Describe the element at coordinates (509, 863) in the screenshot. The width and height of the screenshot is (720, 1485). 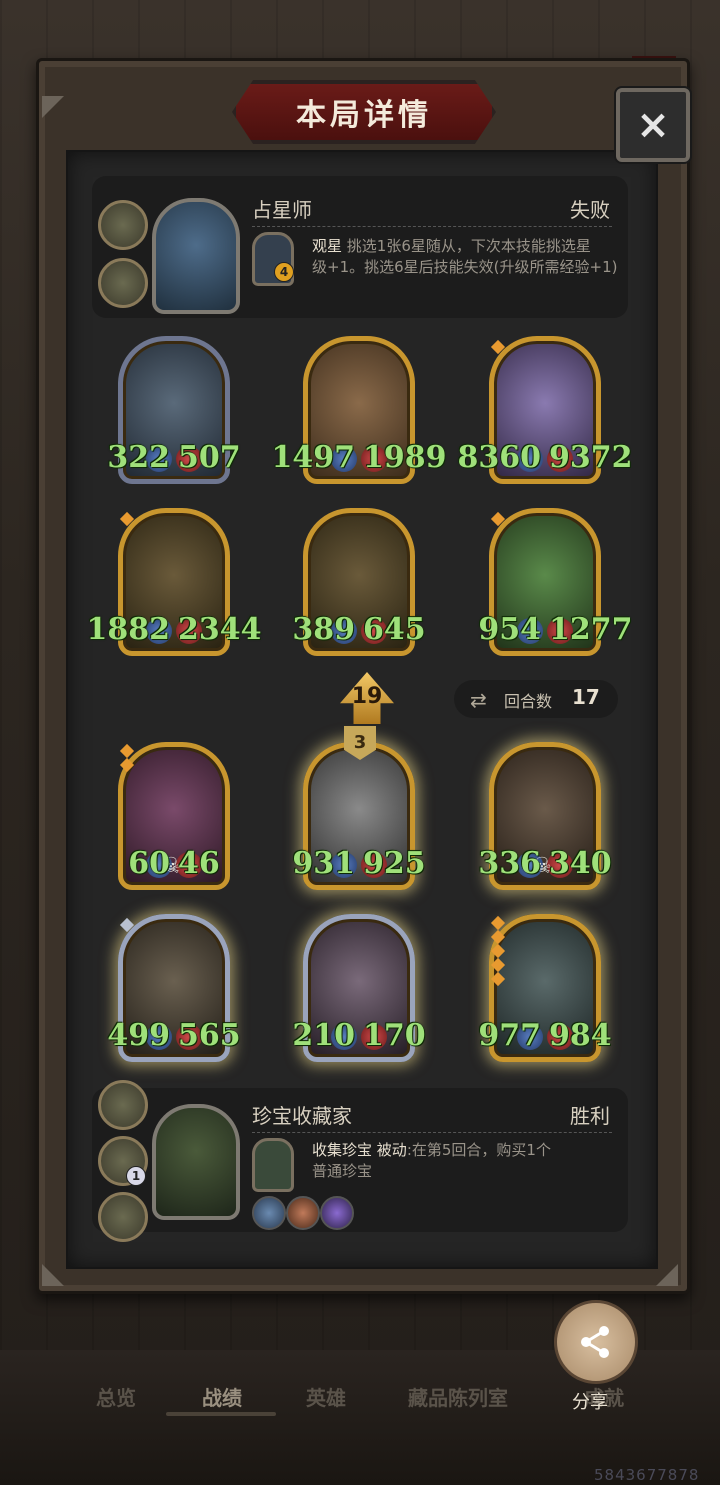
I see `attack-value: 336` at that location.